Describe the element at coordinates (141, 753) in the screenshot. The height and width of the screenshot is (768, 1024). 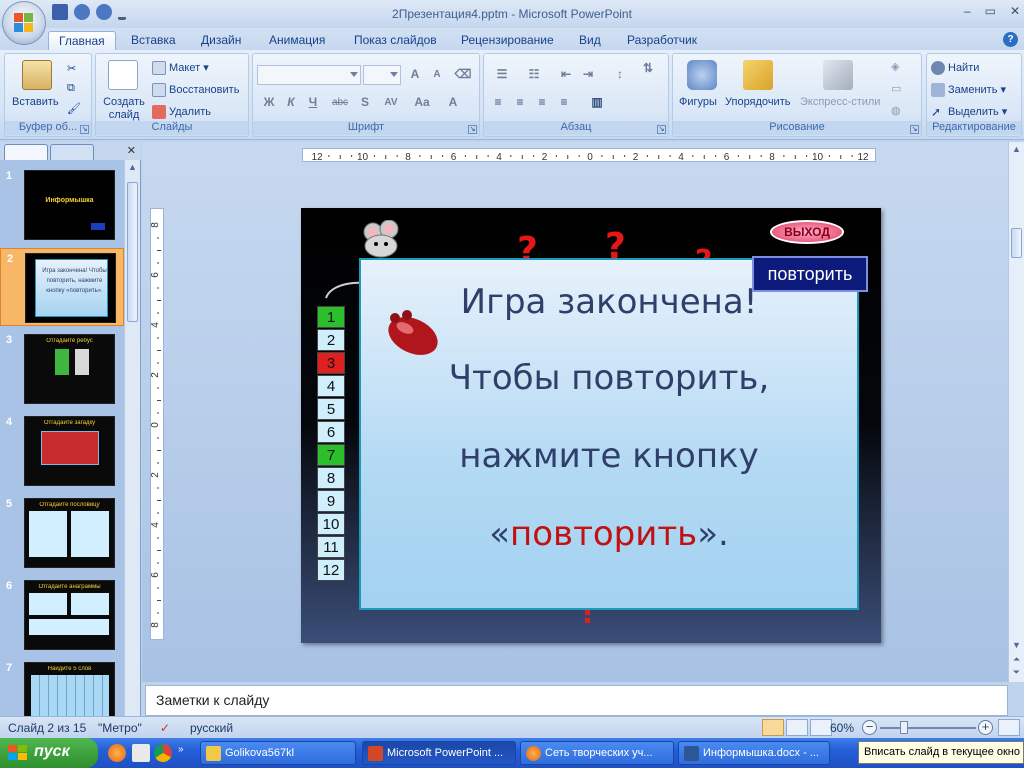
I see `notepad-quicklaunch-icon` at that location.